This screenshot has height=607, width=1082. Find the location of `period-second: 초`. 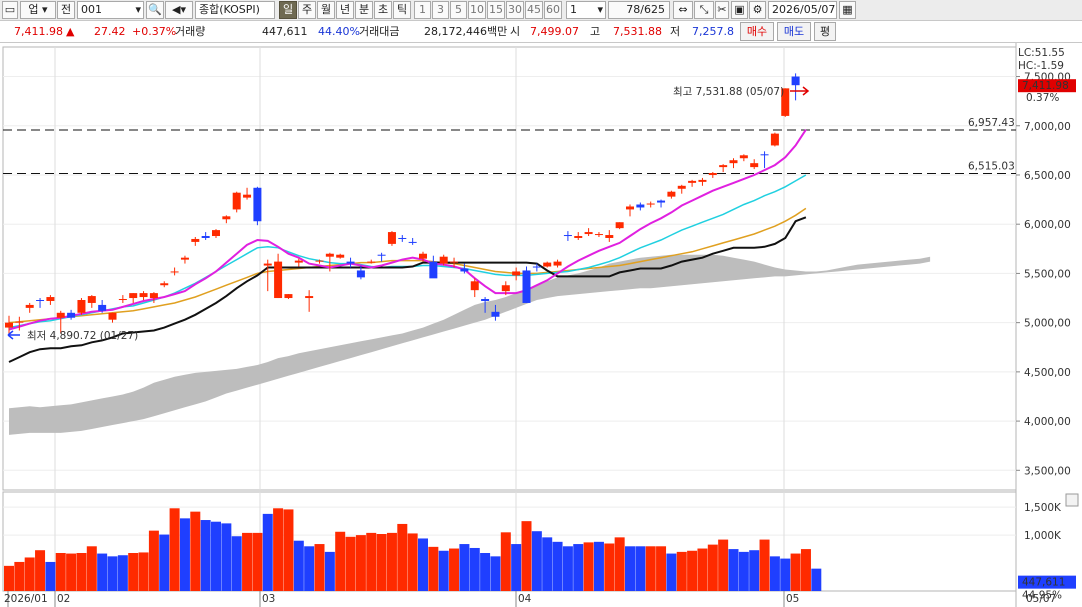

period-second: 초 is located at coordinates (383, 10).